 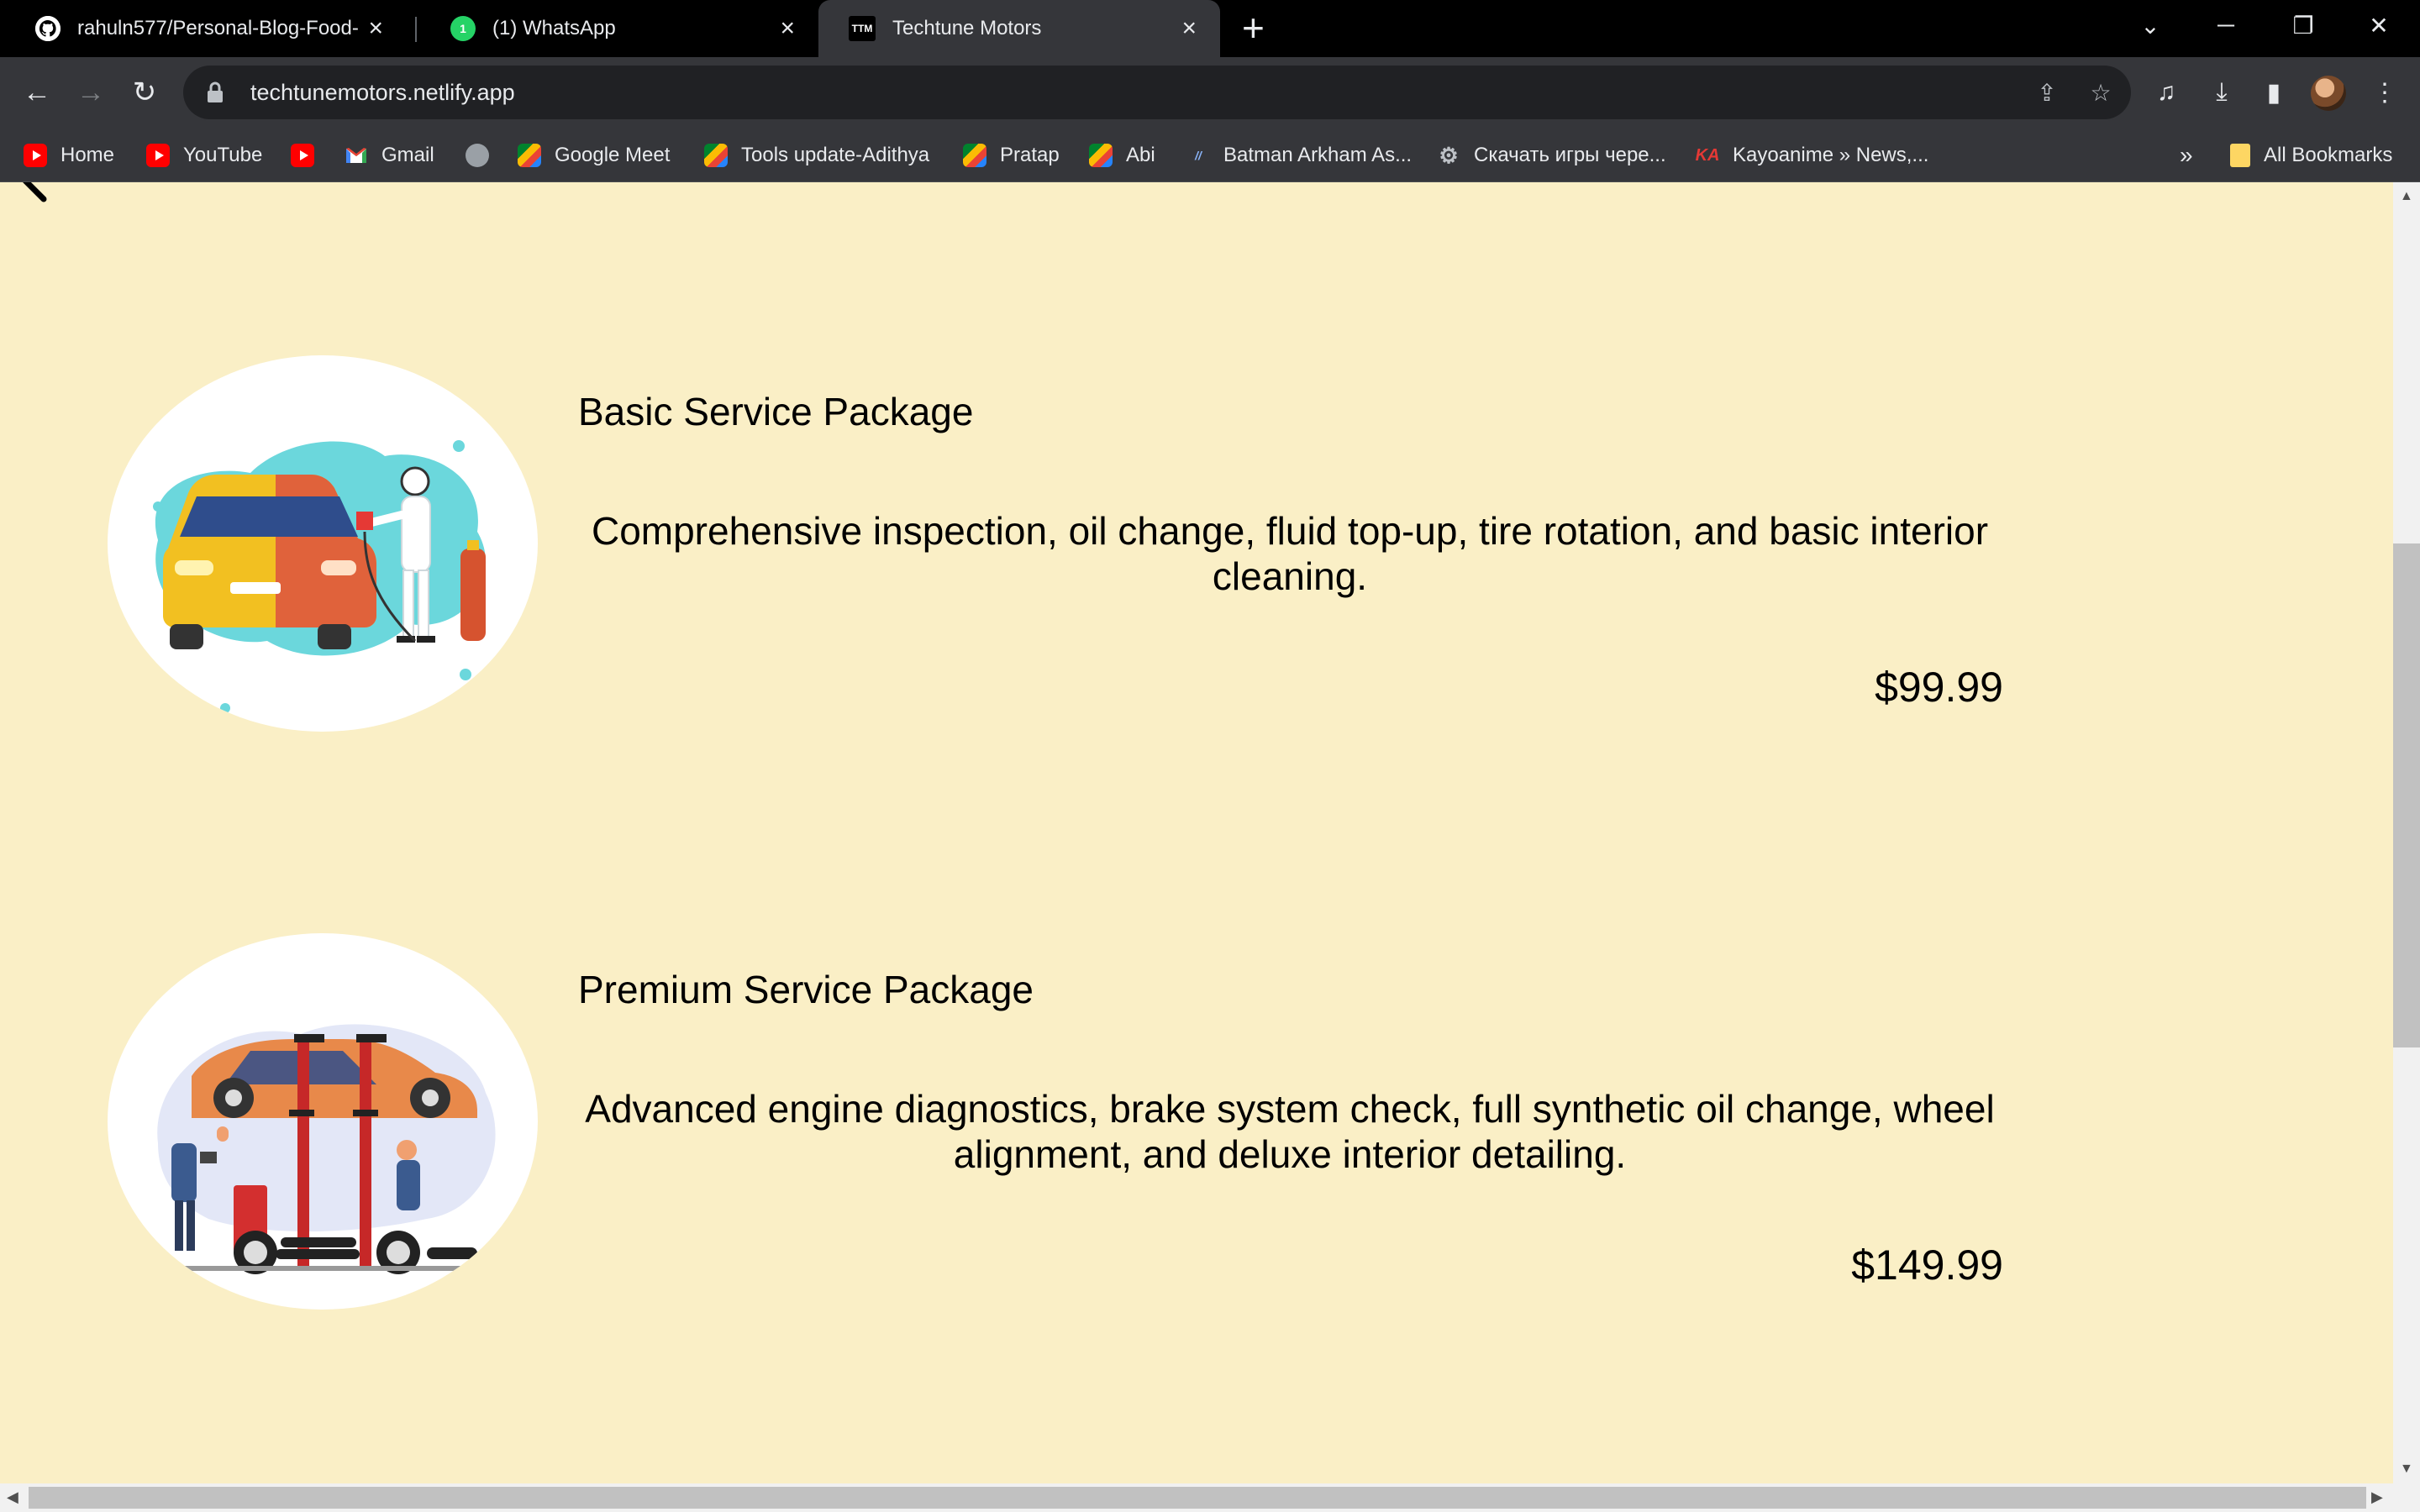 I want to click on tab-title: rahuln577/Personal-Blog-Food-I, so click(x=218, y=28).